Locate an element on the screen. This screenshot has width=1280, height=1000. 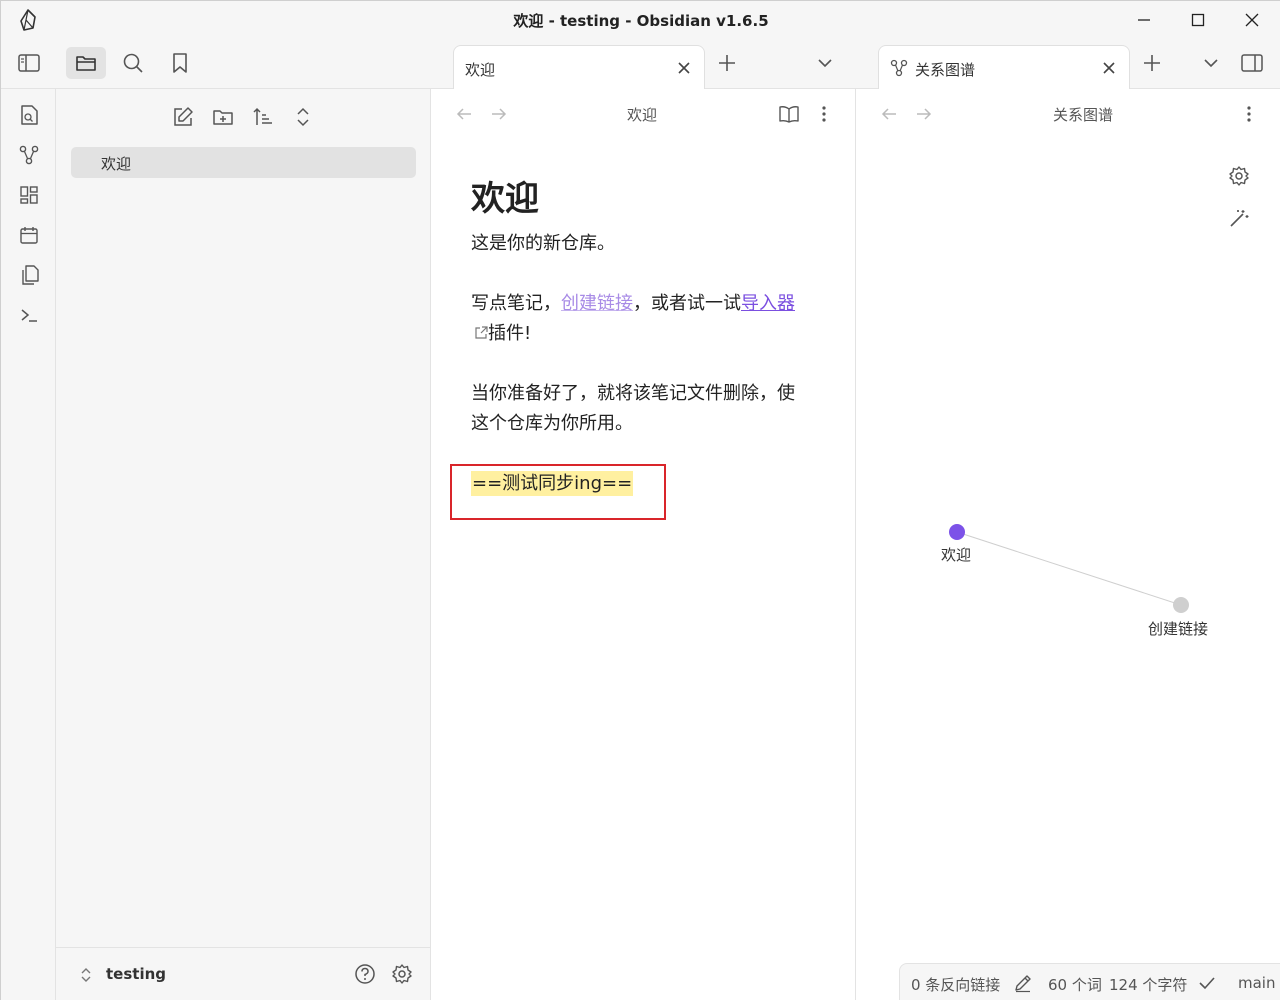
note-paragraph: 这是你的新仓库。 is located at coordinates (543, 243).